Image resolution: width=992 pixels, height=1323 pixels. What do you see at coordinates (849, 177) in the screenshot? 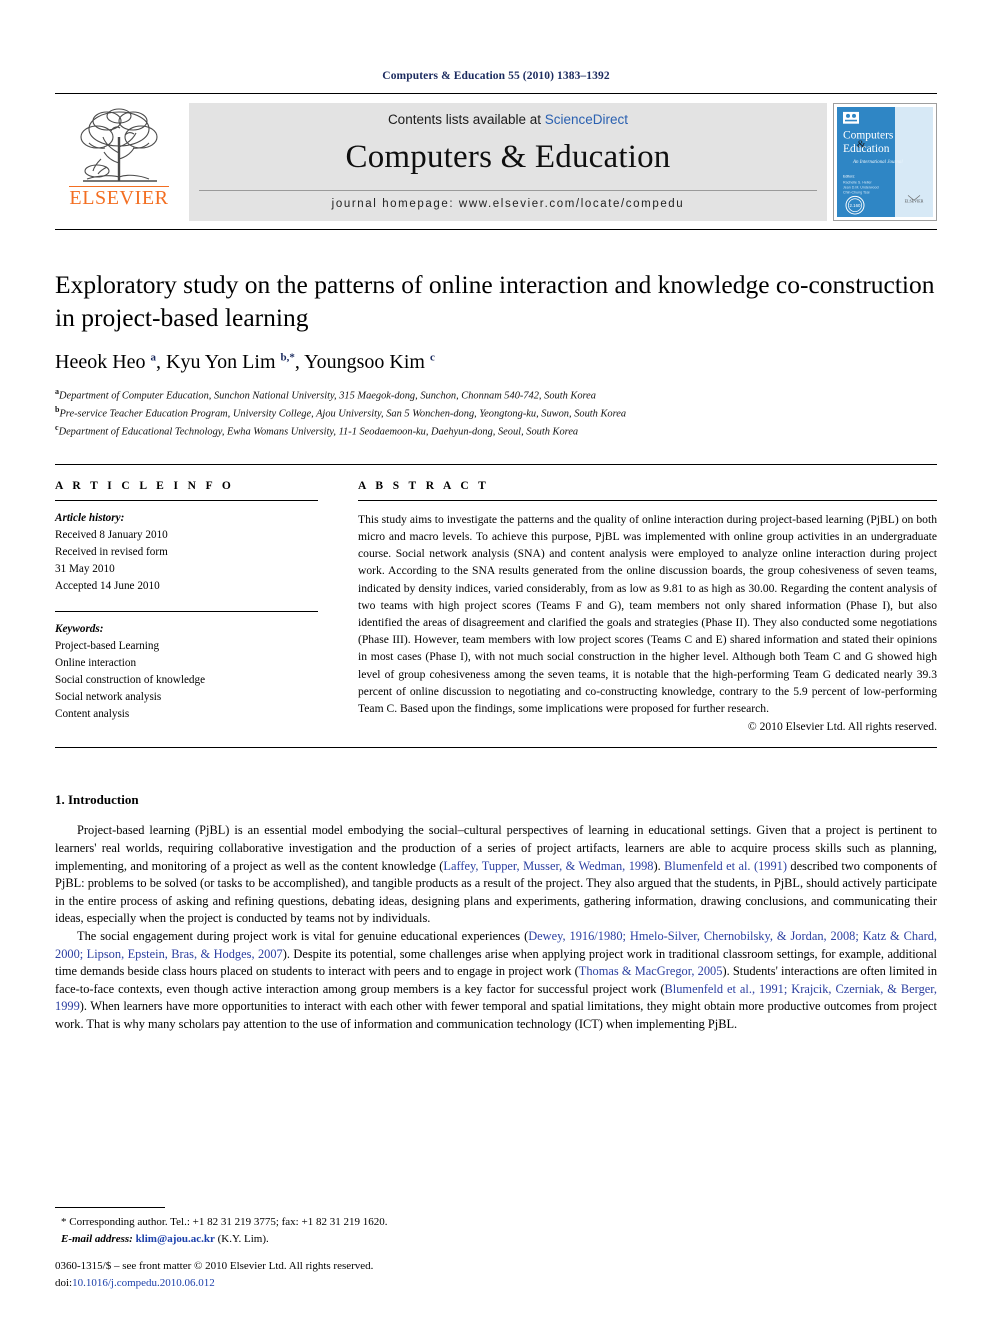
I see `svg-text: Editors:` at bounding box center [849, 177].